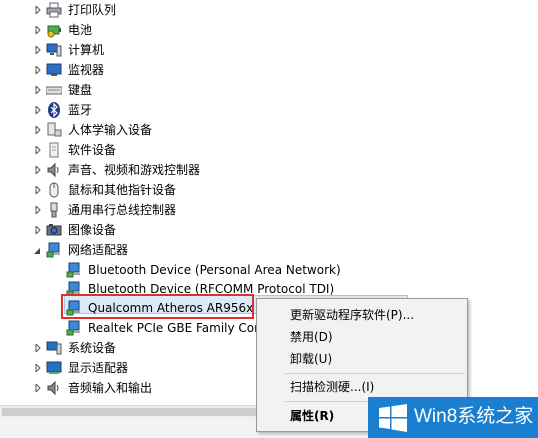 The image size is (538, 438). Describe the element at coordinates (269, 190) in the screenshot. I see `tree-item-mouse: 鼠标和其他指针设备` at that location.